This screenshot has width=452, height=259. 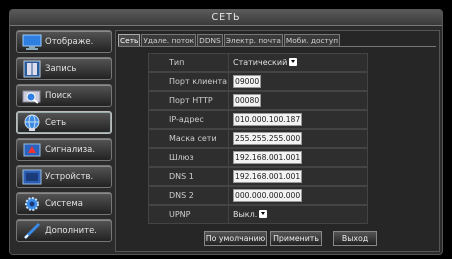 I want to click on setting-label: DNS 2, so click(x=189, y=195).